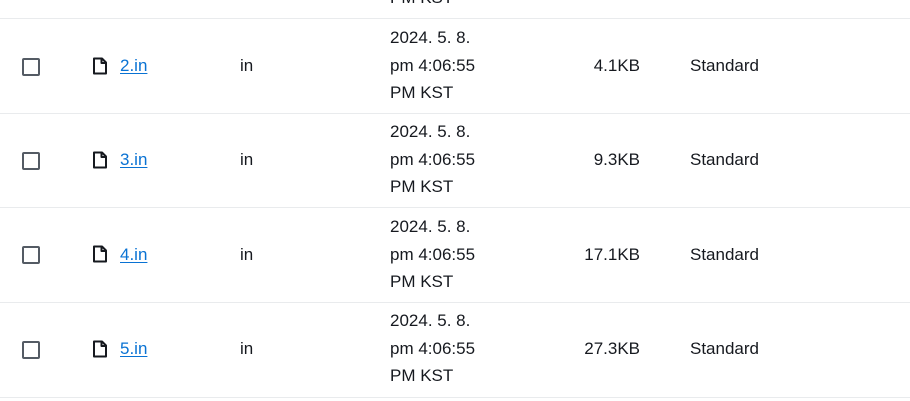 Image resolution: width=910 pixels, height=401 pixels. Describe the element at coordinates (133, 255) in the screenshot. I see `object-name-link: 4.in` at that location.